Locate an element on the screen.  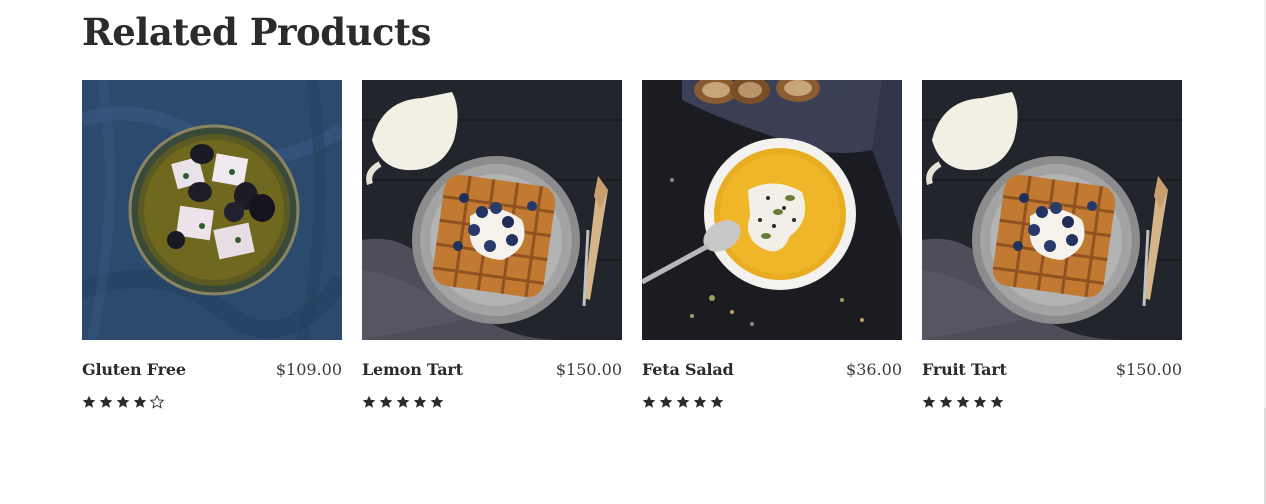
product-image-soup is located at coordinates (772, 210).